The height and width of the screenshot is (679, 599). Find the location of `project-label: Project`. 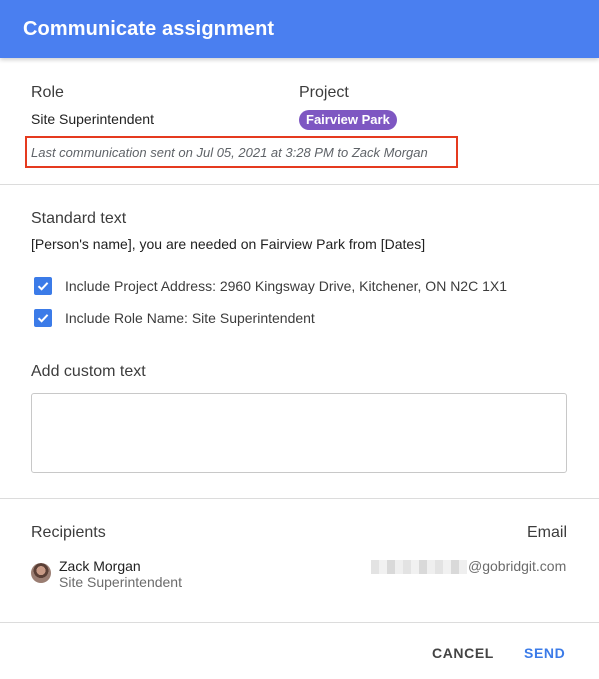

project-label: Project is located at coordinates (324, 92).